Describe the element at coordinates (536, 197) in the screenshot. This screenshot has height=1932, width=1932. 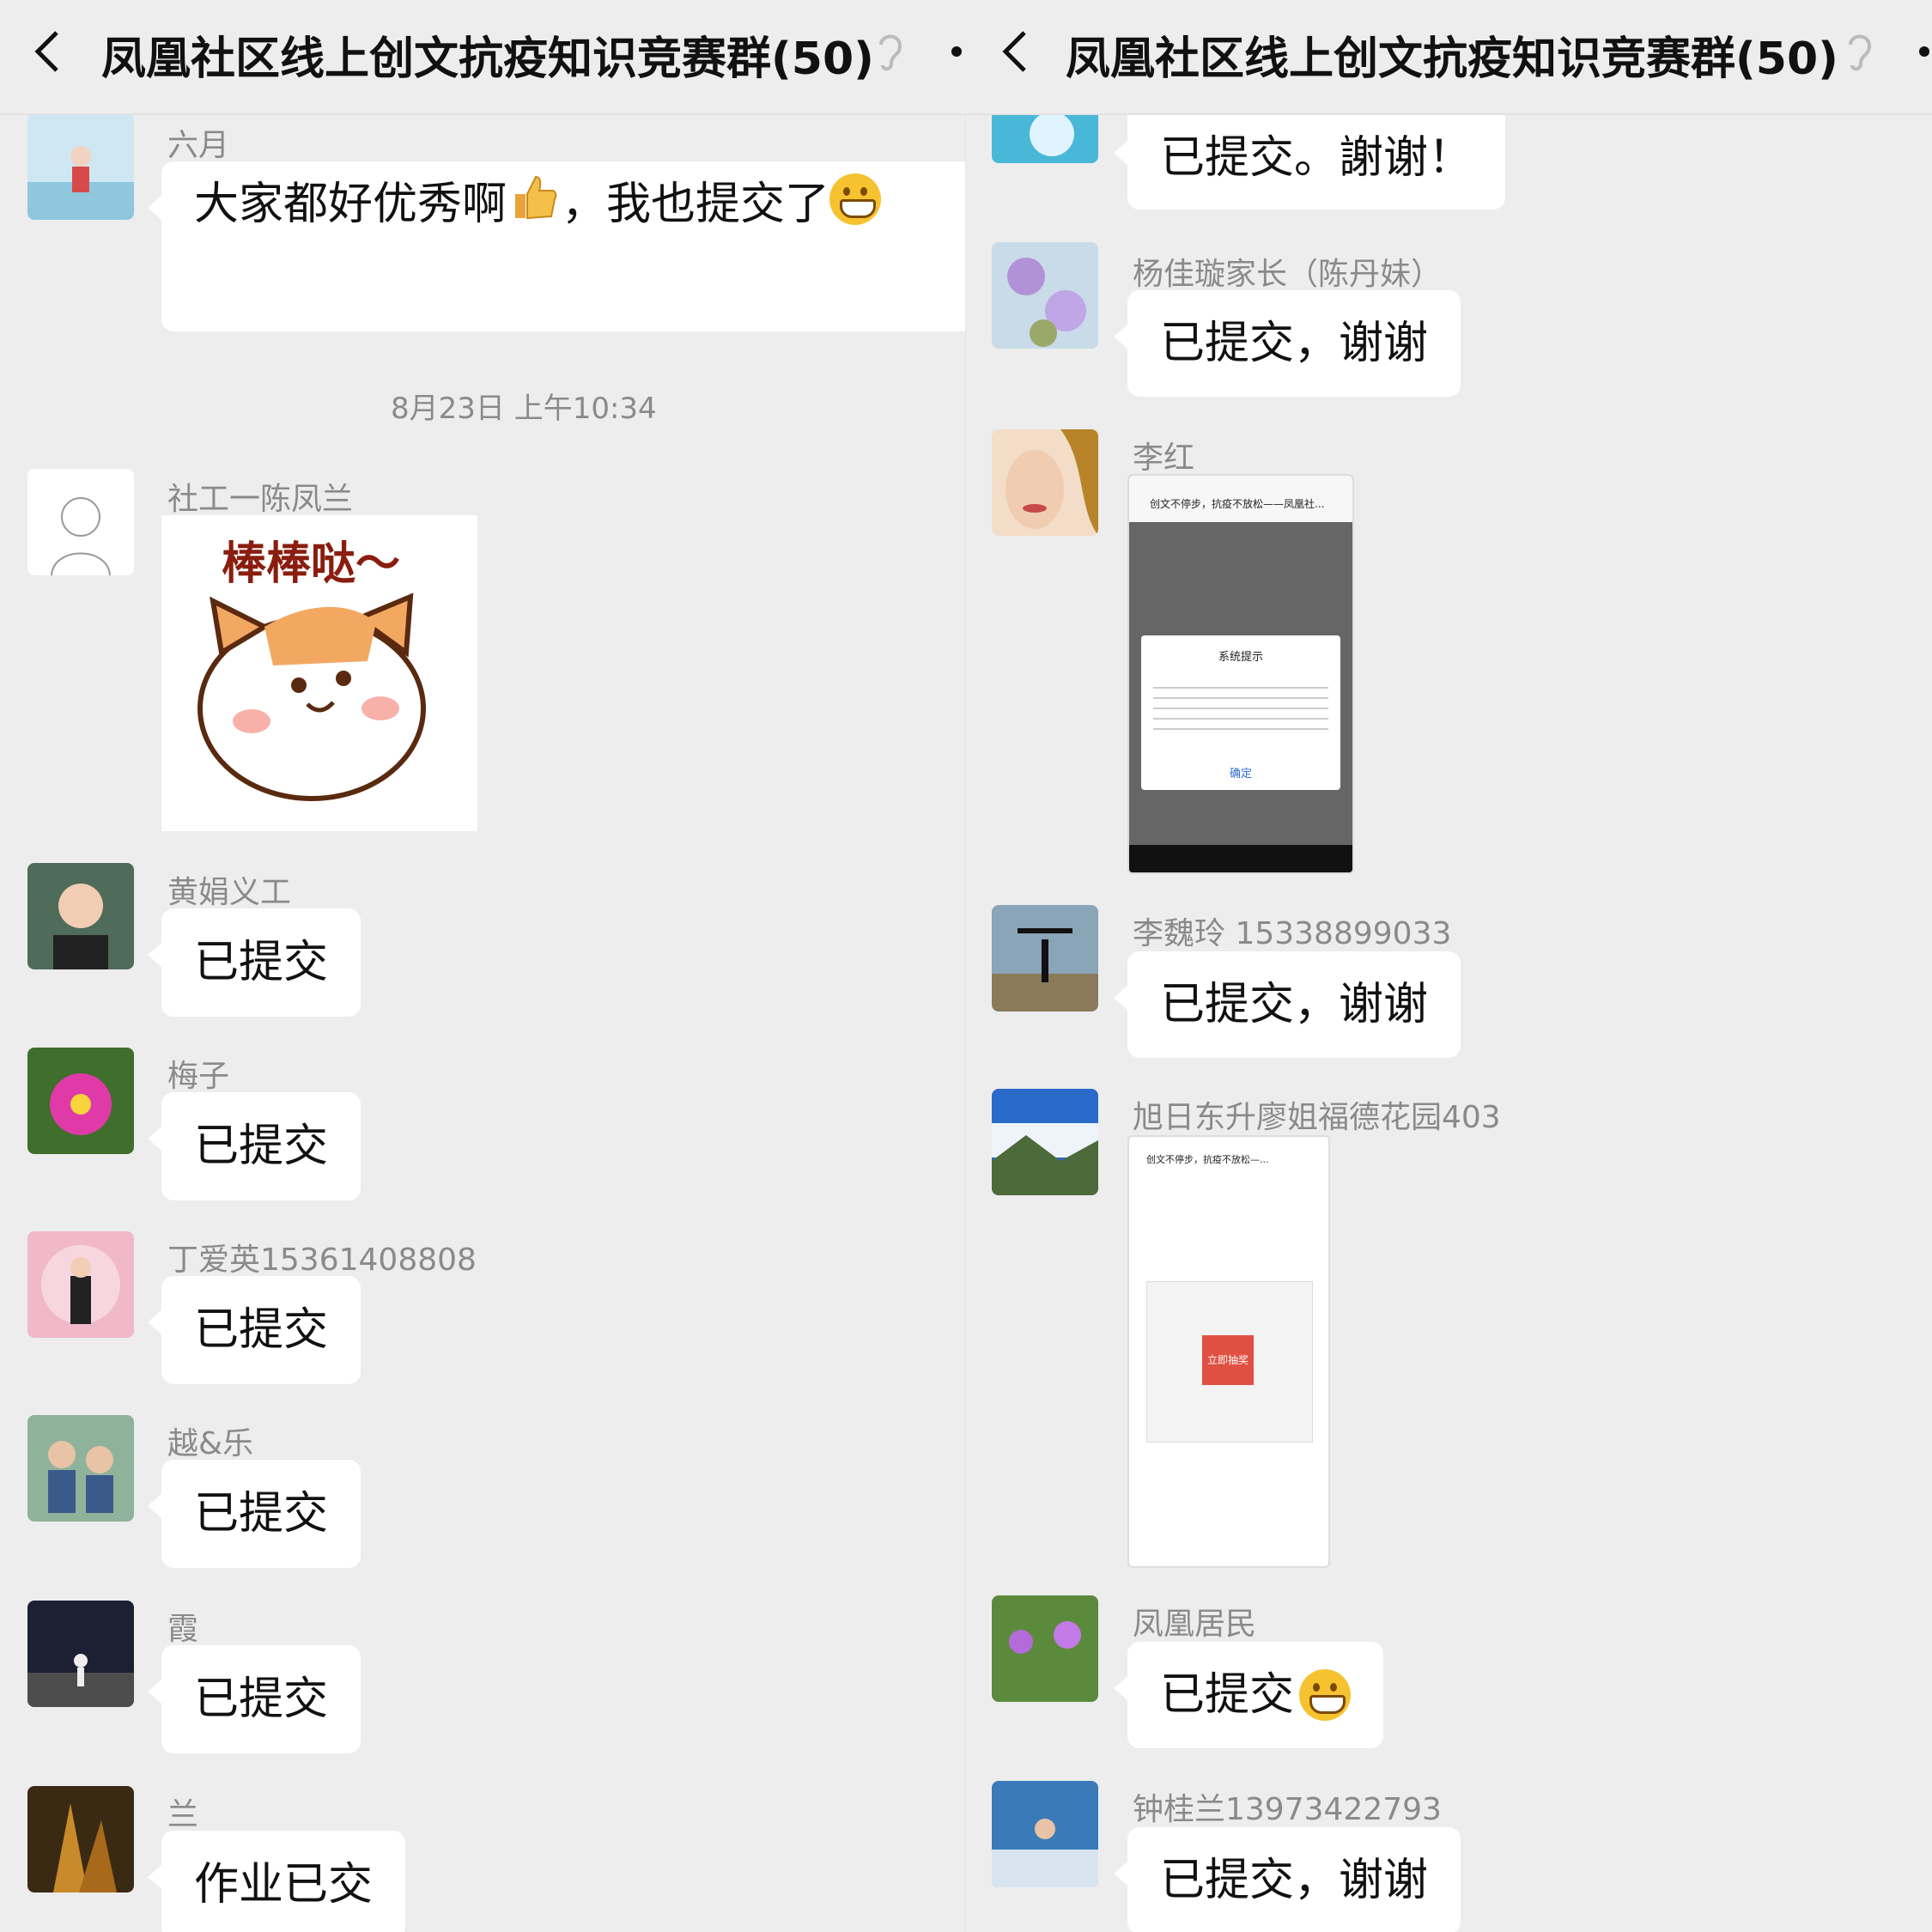
I see `thumbs-up-icon` at that location.